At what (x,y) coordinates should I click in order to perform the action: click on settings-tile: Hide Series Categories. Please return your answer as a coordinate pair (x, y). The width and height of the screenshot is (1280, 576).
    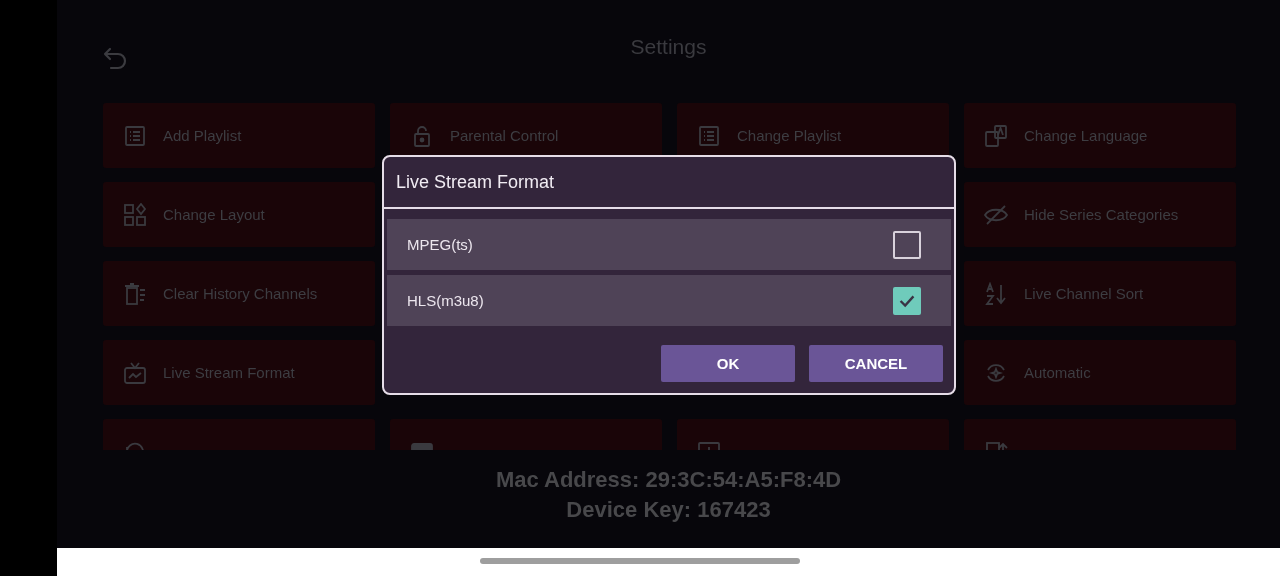
    Looking at the image, I should click on (1100, 214).